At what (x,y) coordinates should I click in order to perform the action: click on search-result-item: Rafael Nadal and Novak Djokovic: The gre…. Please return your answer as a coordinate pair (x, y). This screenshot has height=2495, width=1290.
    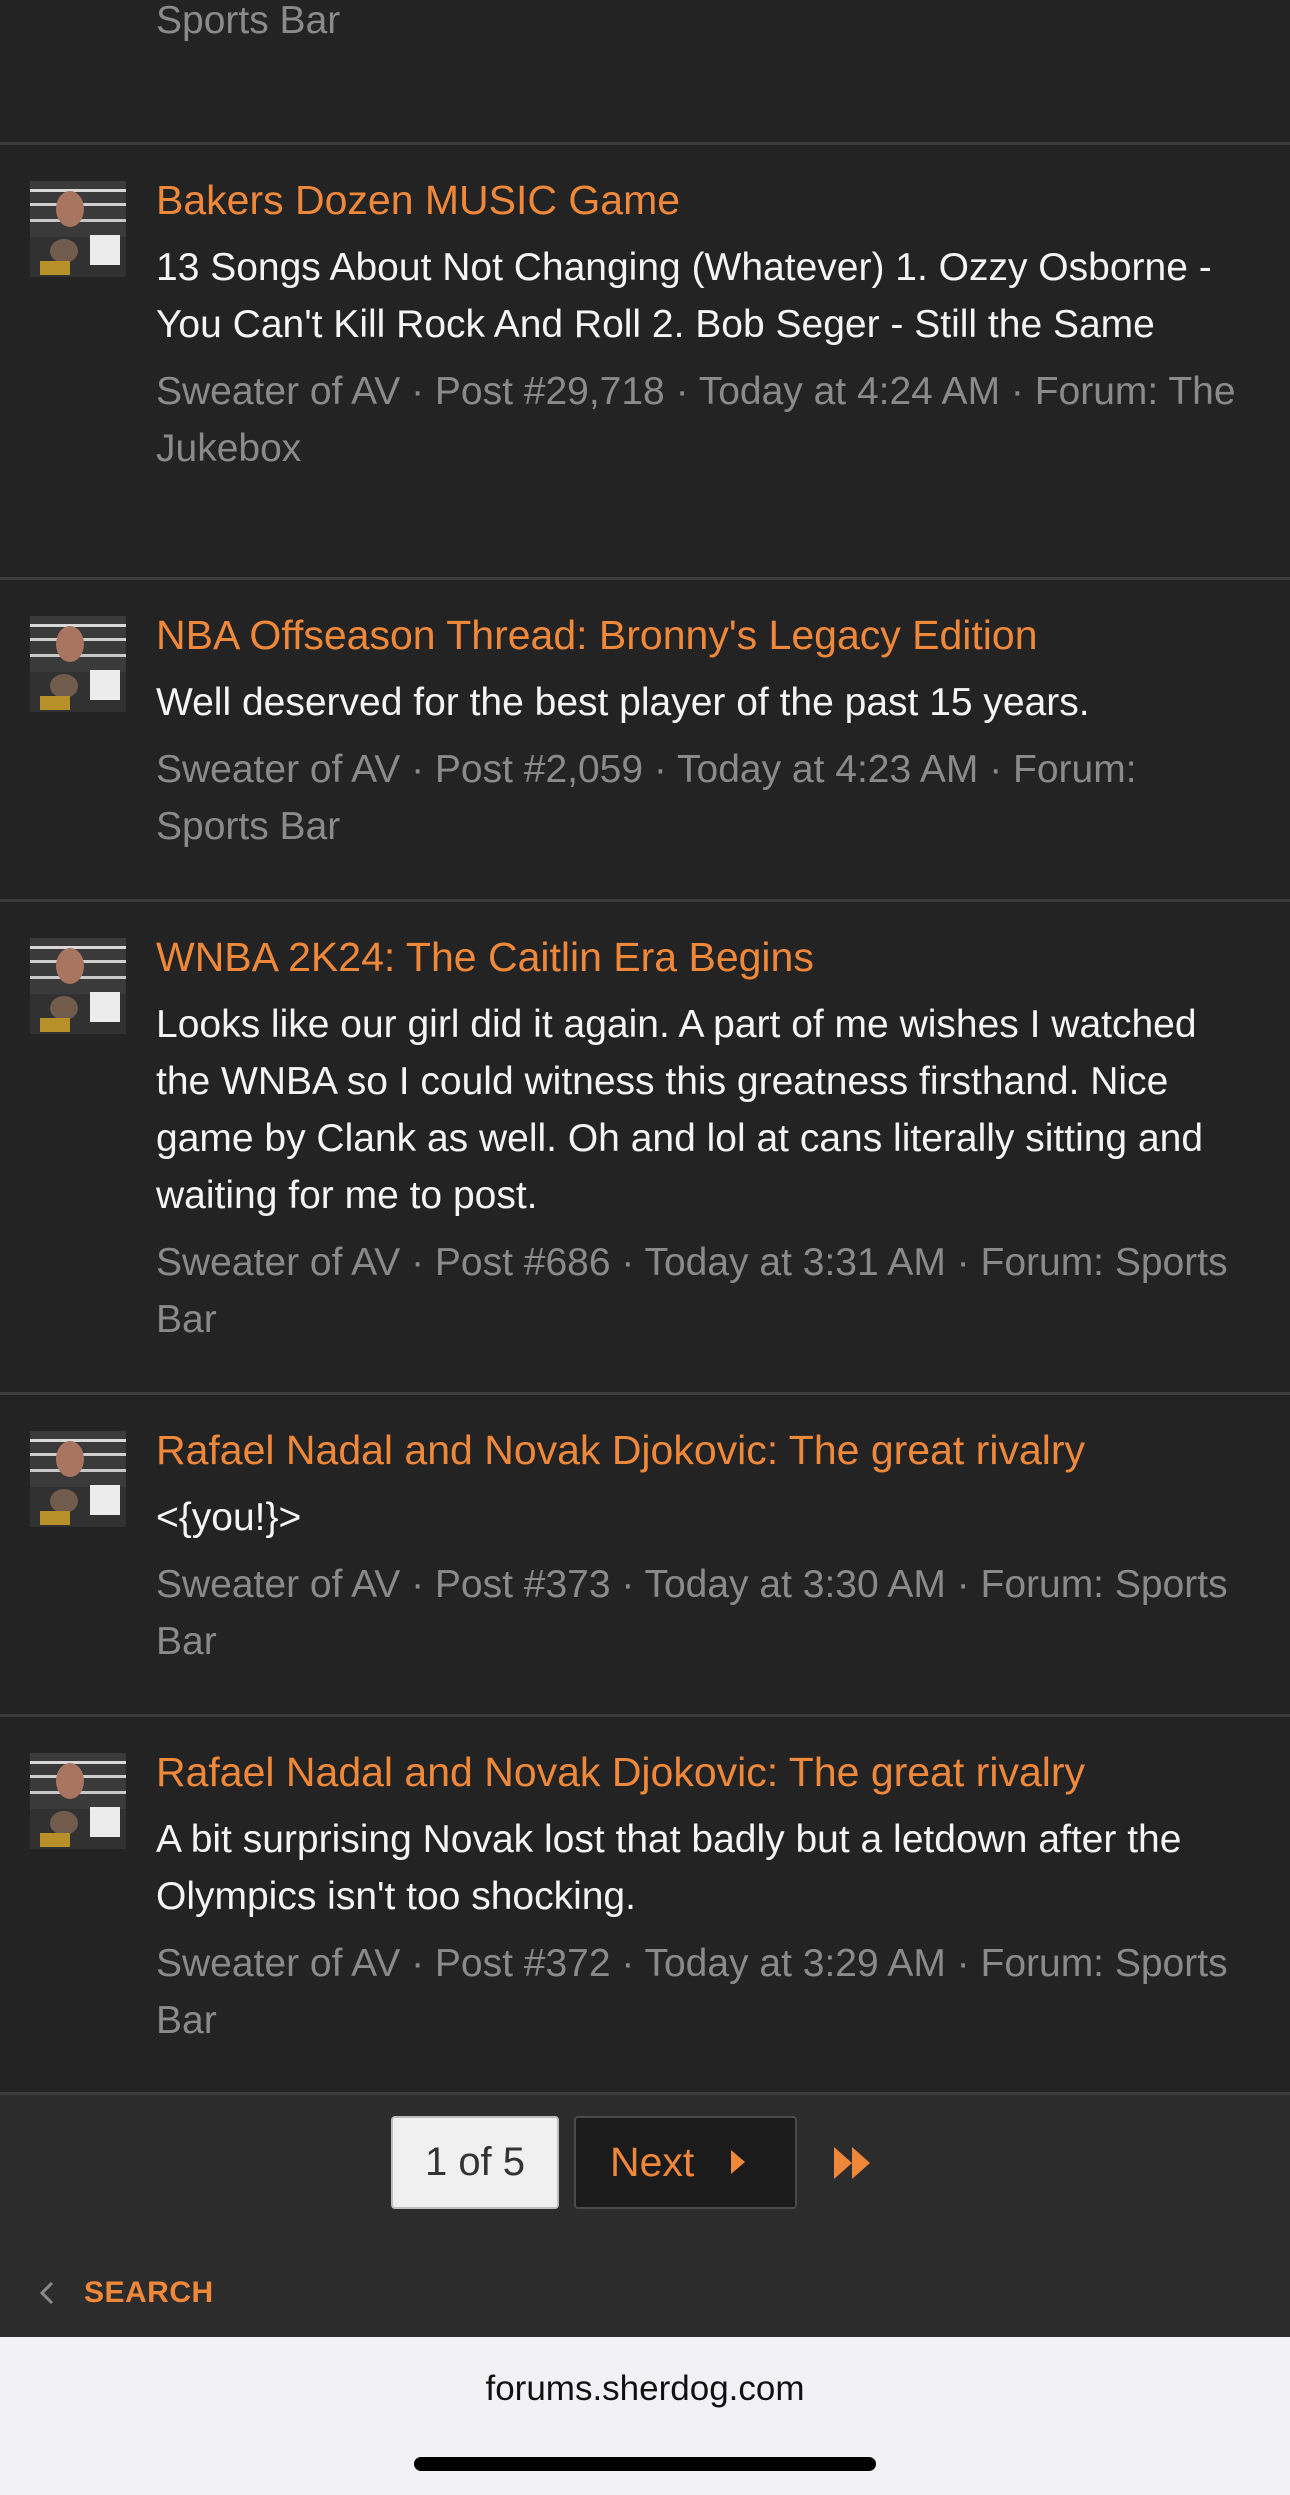
    Looking at the image, I should click on (645, 1556).